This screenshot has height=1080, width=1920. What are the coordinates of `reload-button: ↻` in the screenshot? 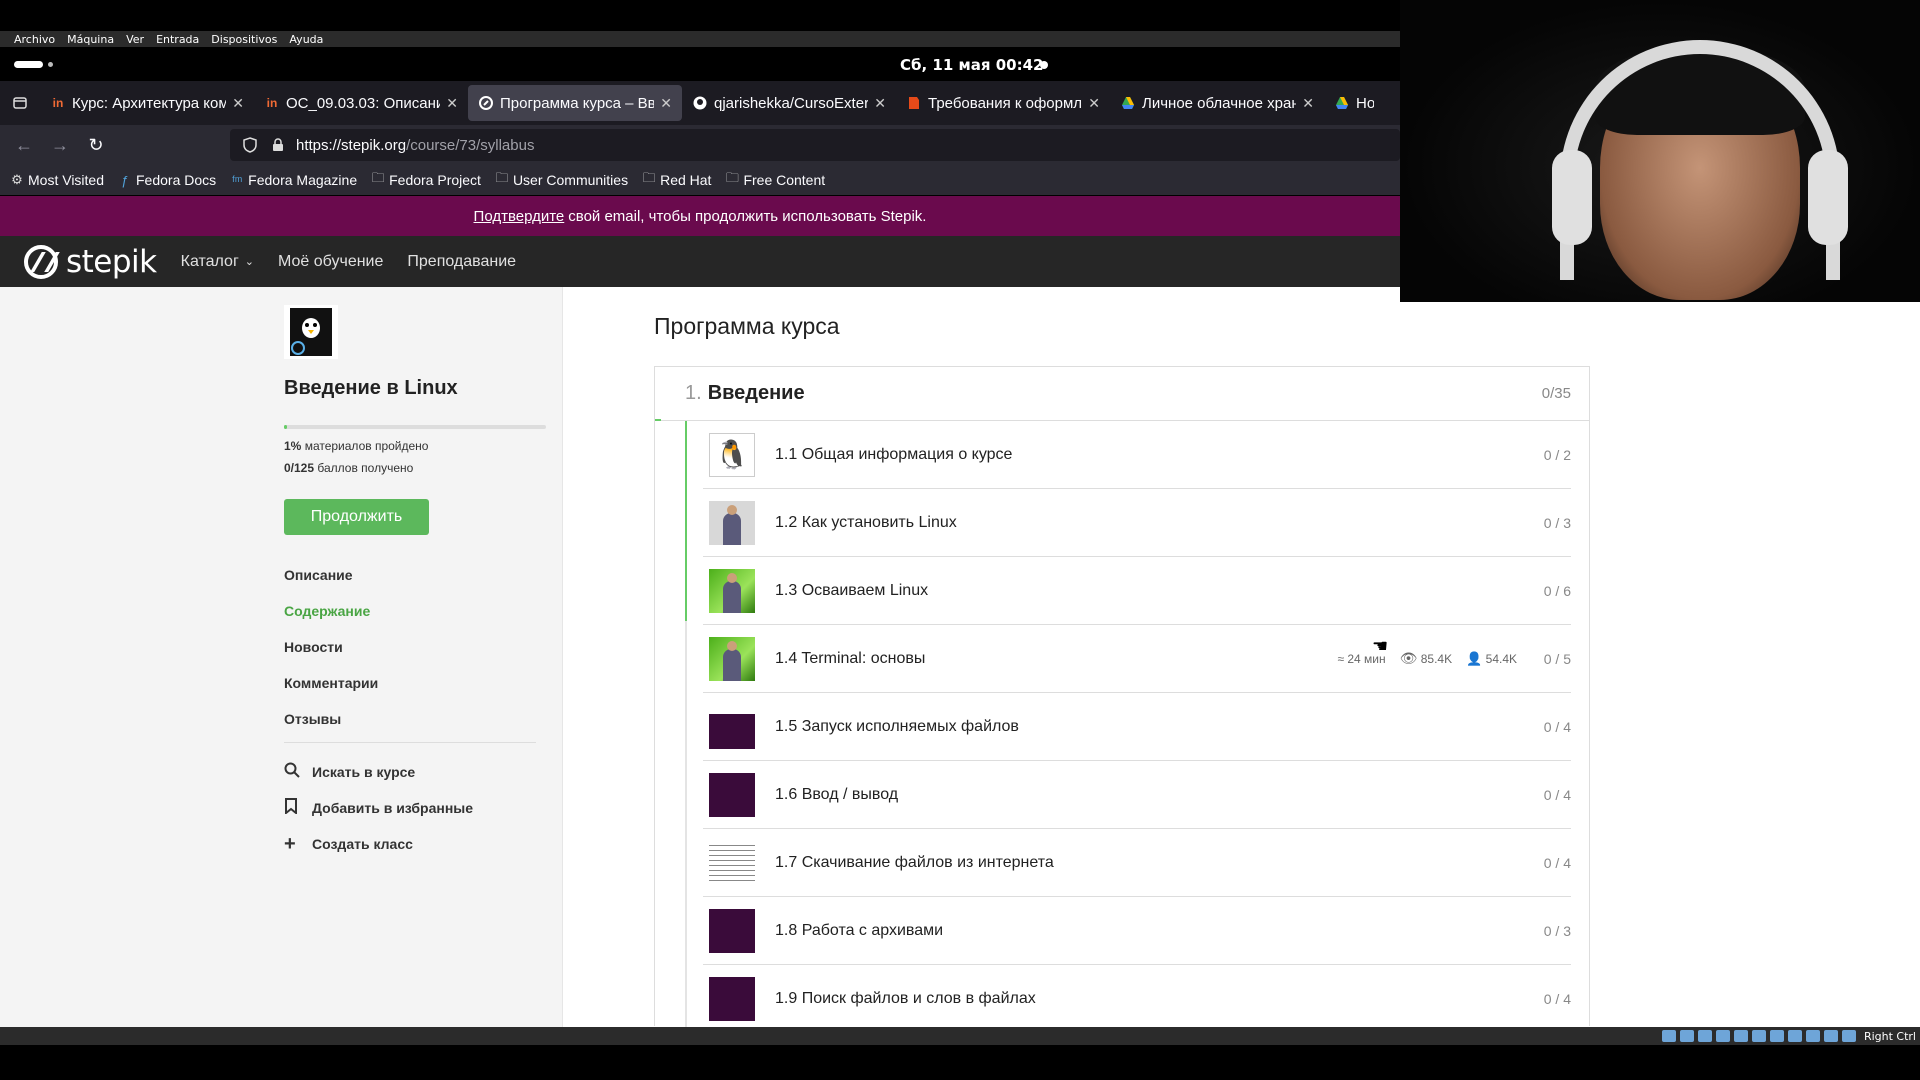 It's located at (96, 145).